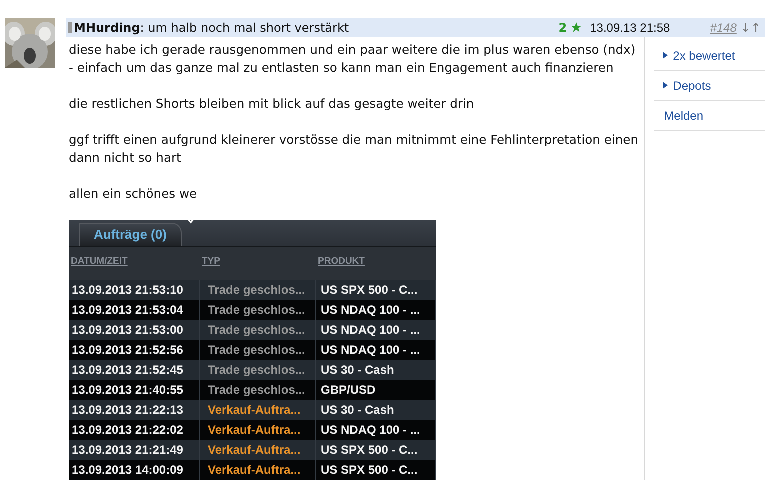 The image size is (780, 492). I want to click on sidebar-link: Melden, so click(684, 115).